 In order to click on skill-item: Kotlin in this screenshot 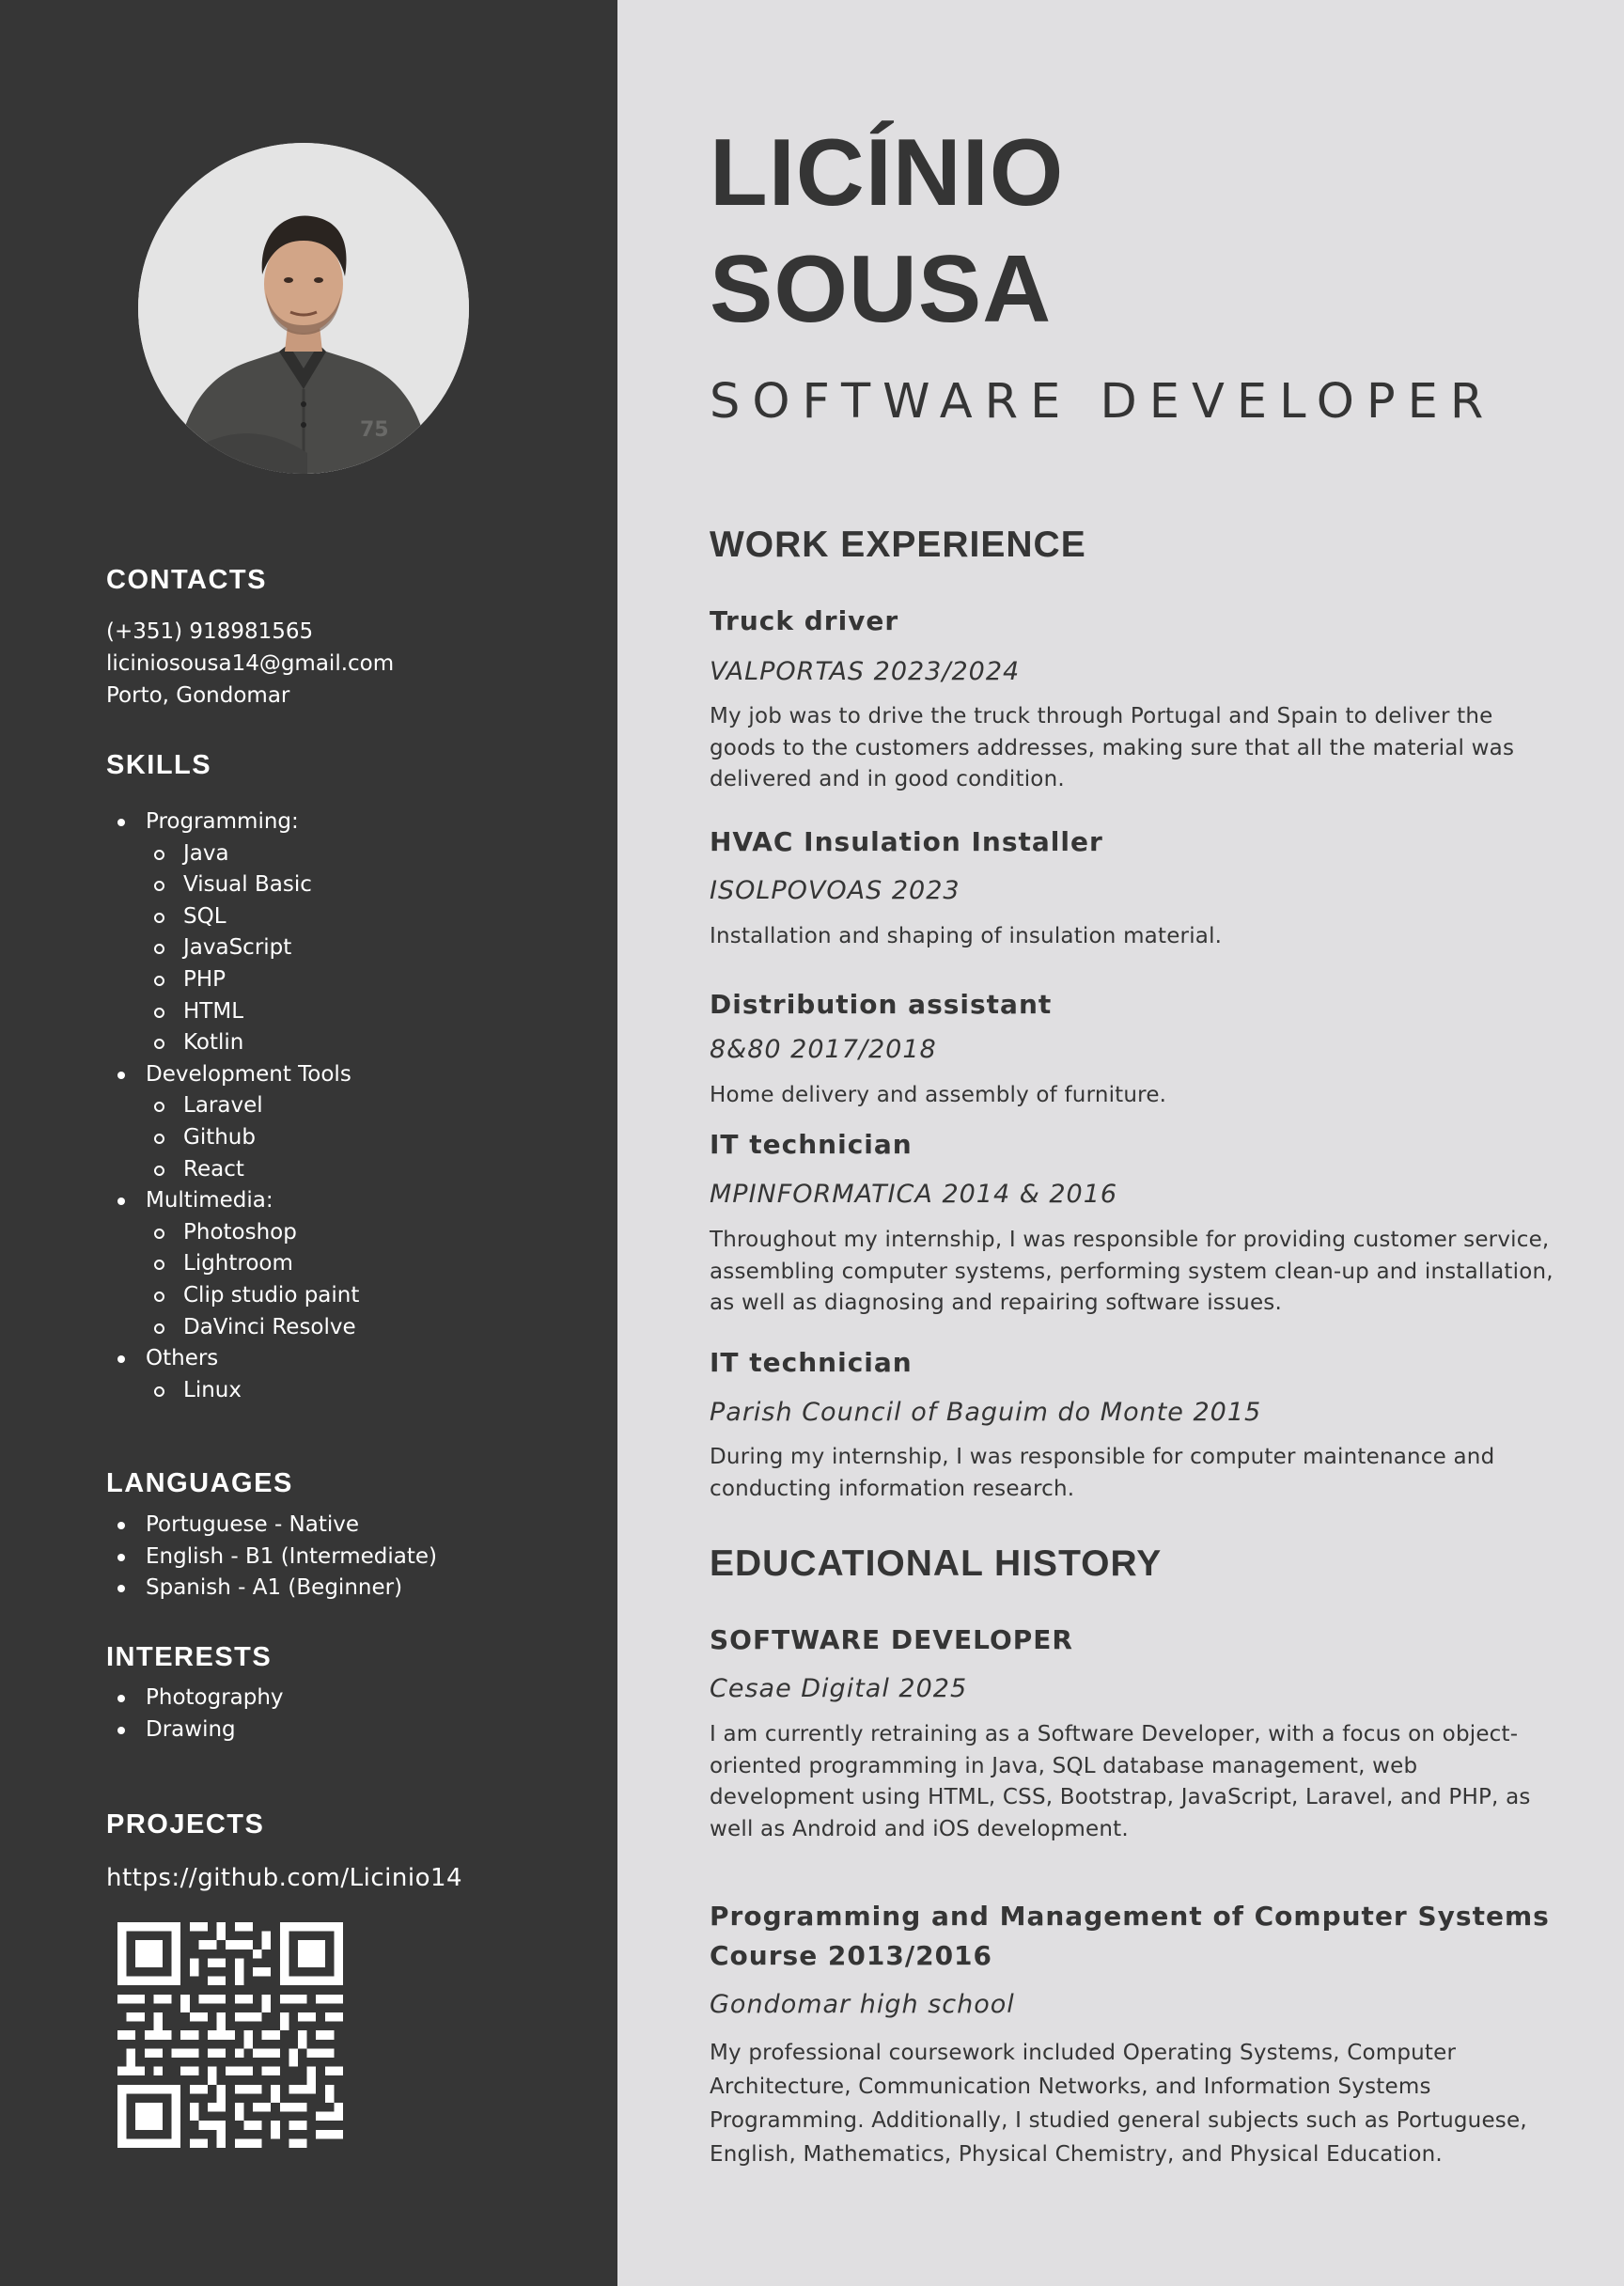, I will do `click(252, 1043)`.